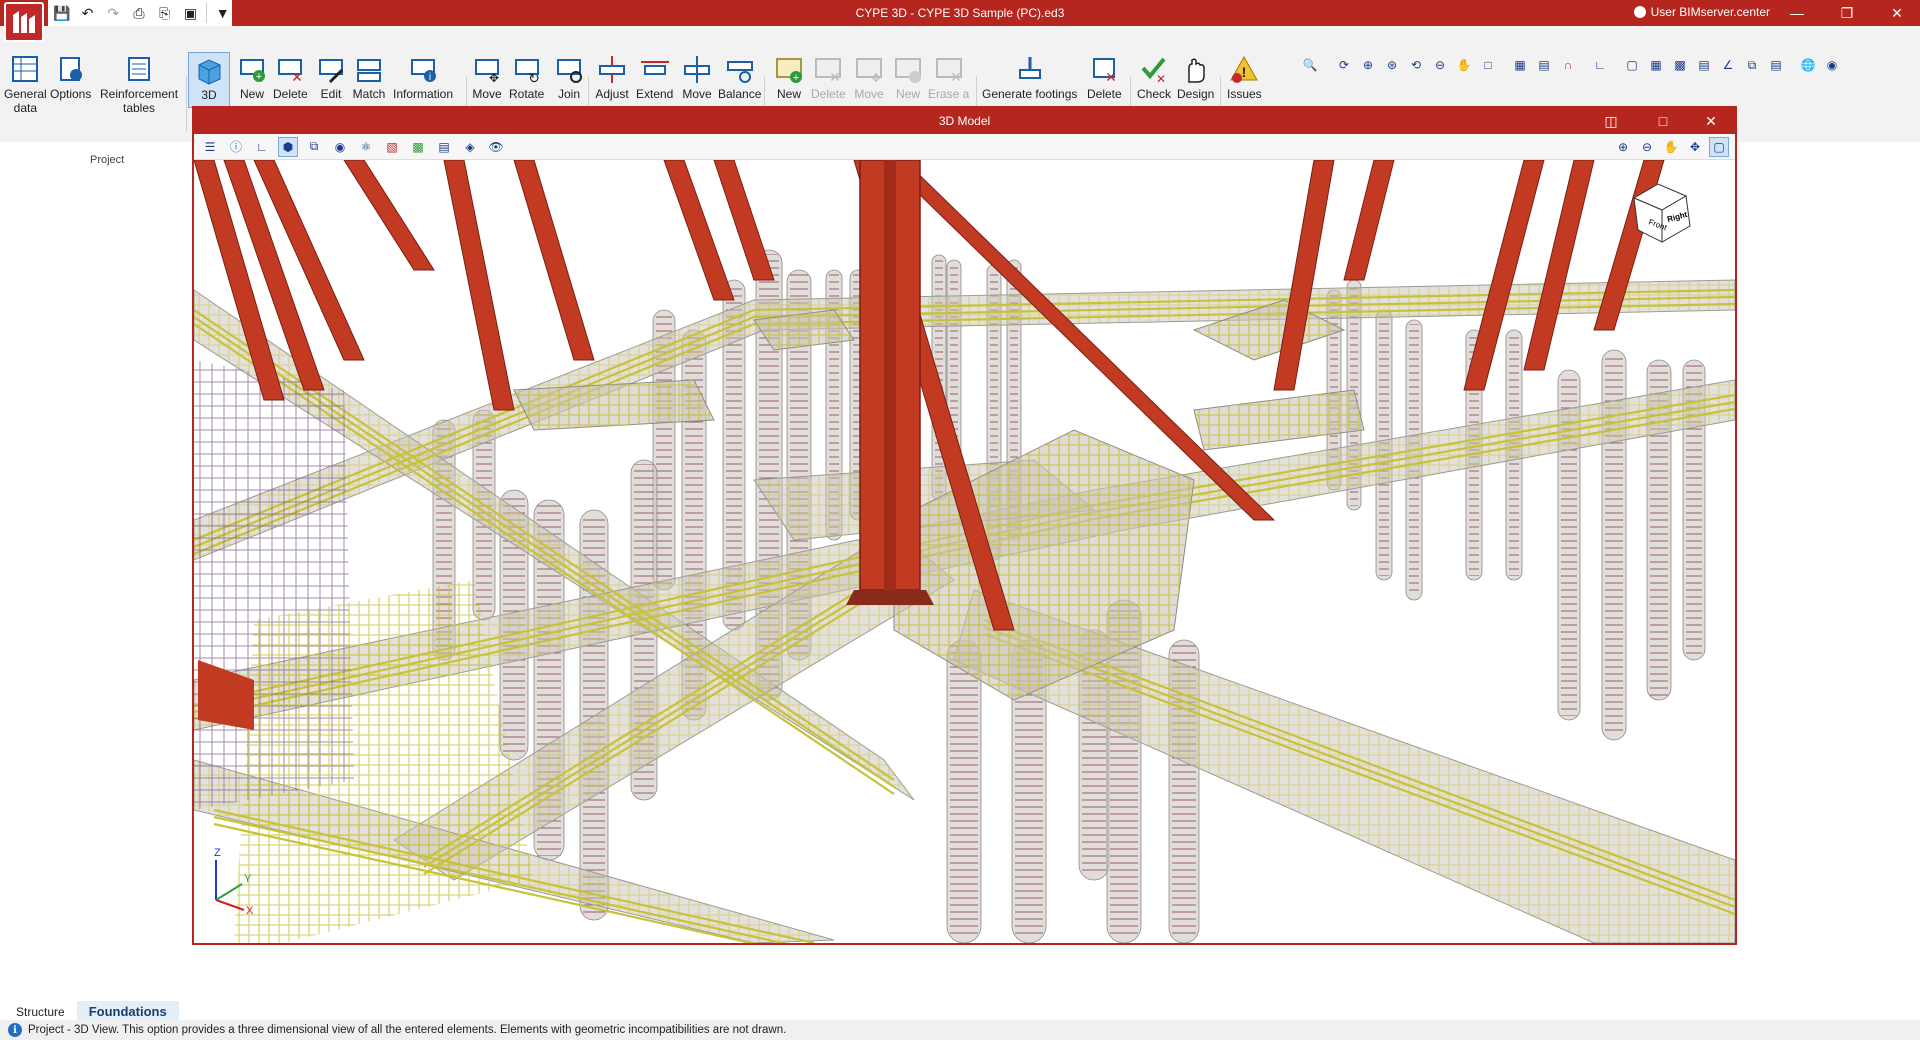 The image size is (1920, 1040). What do you see at coordinates (1029, 76) in the screenshot?
I see `generate-footings-button: Generate footings` at bounding box center [1029, 76].